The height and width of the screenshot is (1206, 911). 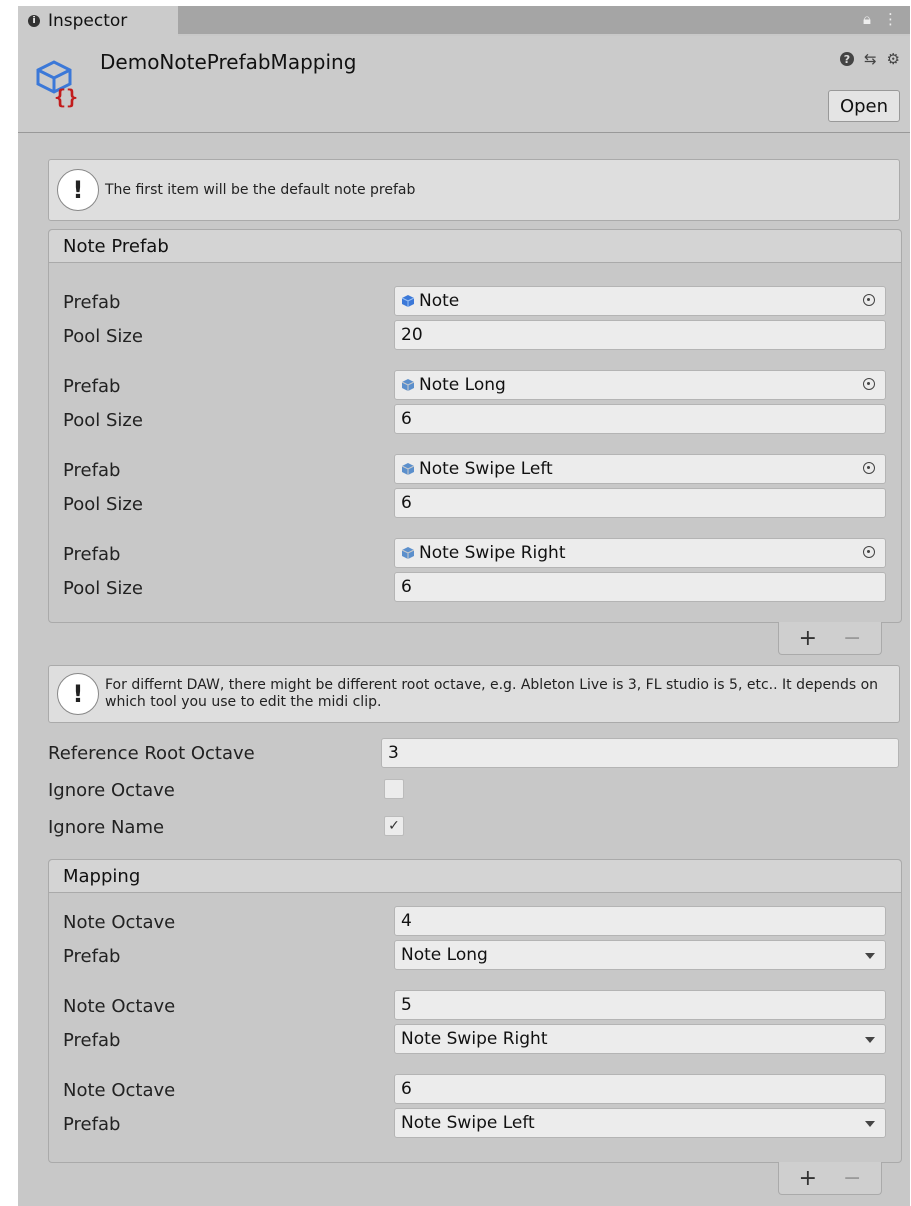 I want to click on mapping-list-footer: + −, so click(x=830, y=1178).